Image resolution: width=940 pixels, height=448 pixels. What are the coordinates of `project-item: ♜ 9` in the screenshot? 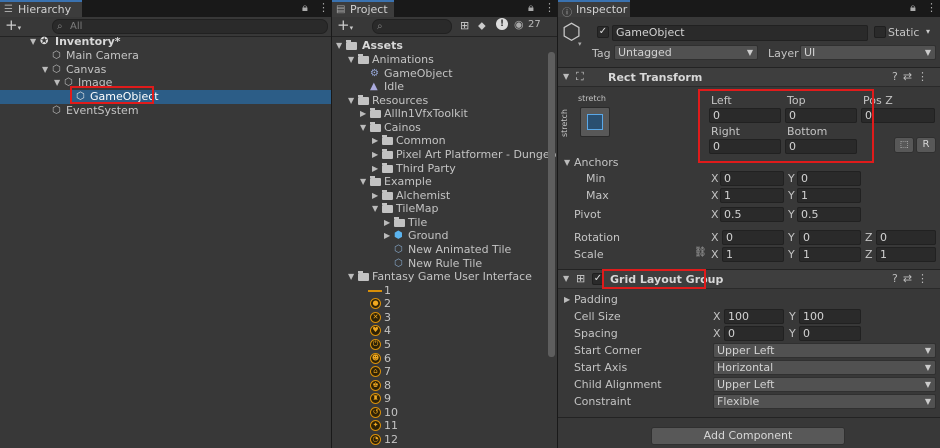 It's located at (444, 399).